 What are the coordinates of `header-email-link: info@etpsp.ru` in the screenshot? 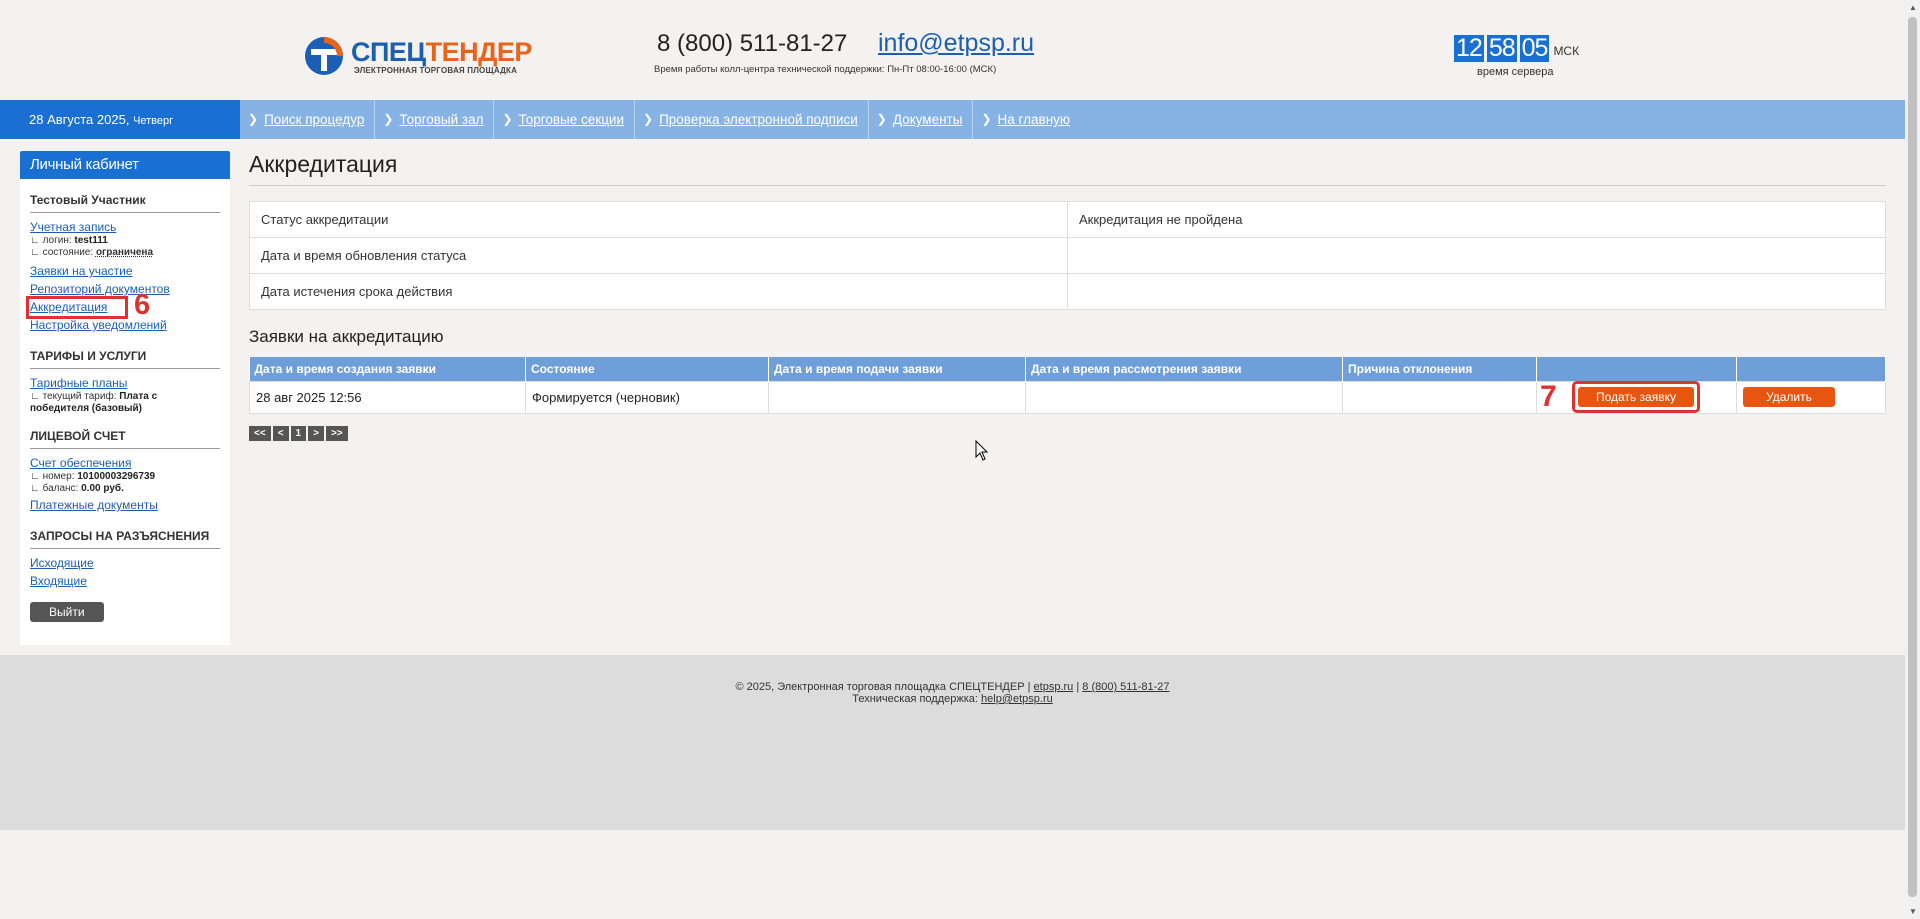 It's located at (956, 43).